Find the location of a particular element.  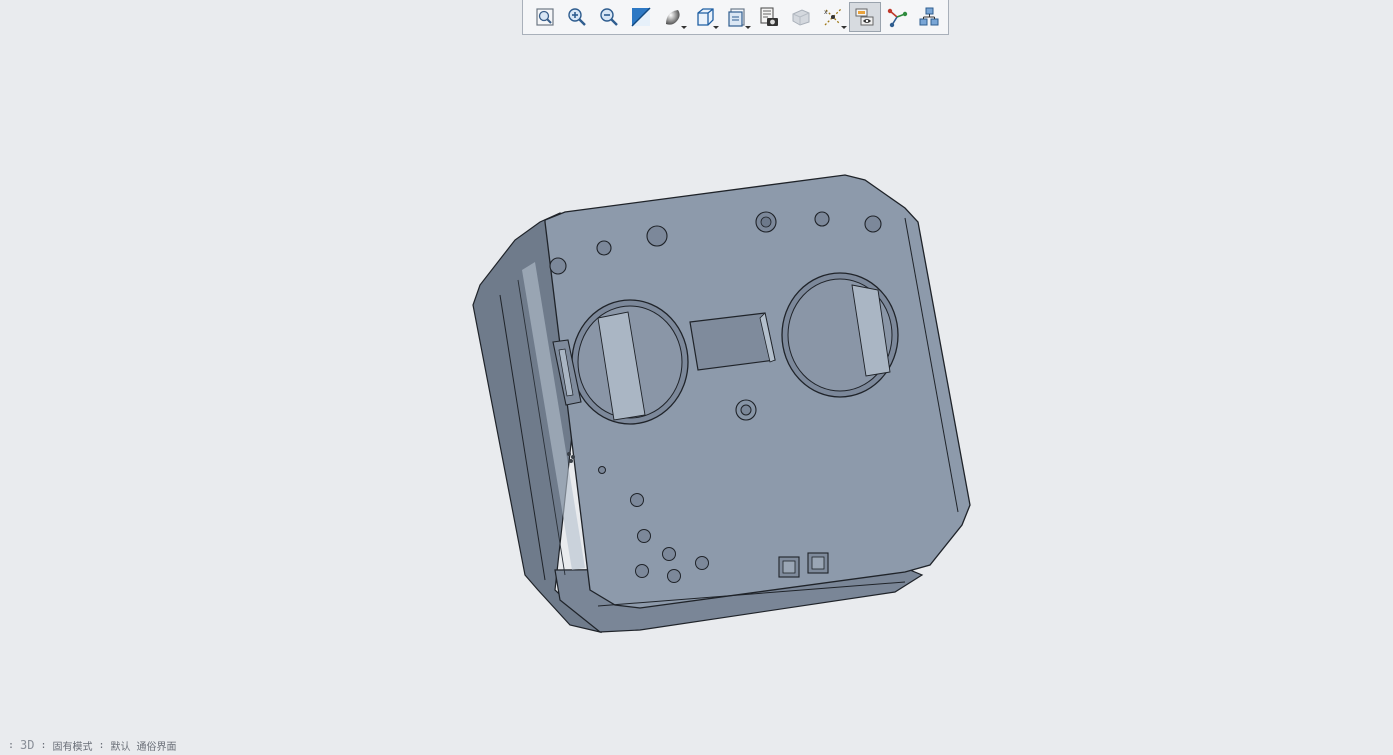

snapshot-button is located at coordinates (769, 17).